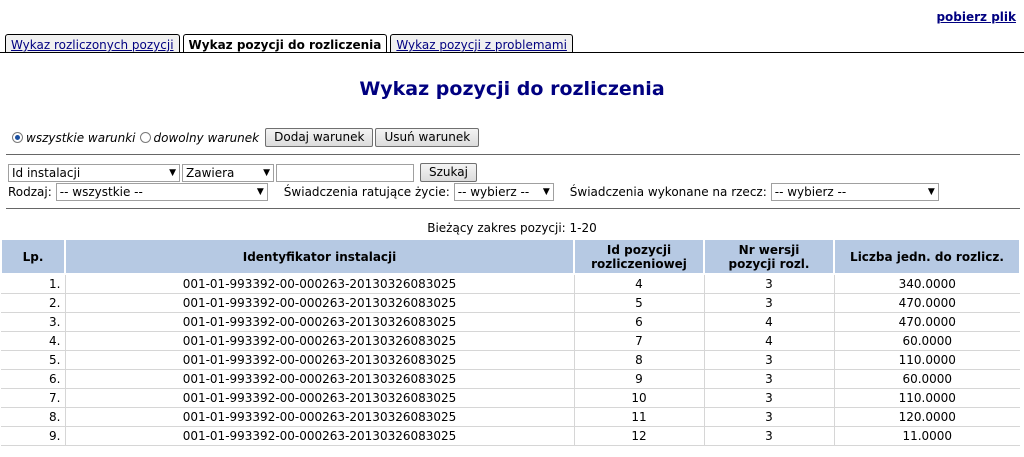  I want to click on life-saving-select: -- wybierz -- ▼, so click(503, 192).